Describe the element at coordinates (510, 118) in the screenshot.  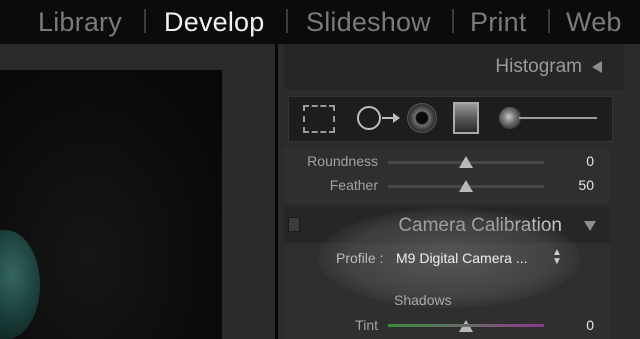
I see `adjustment-brush-icon` at that location.